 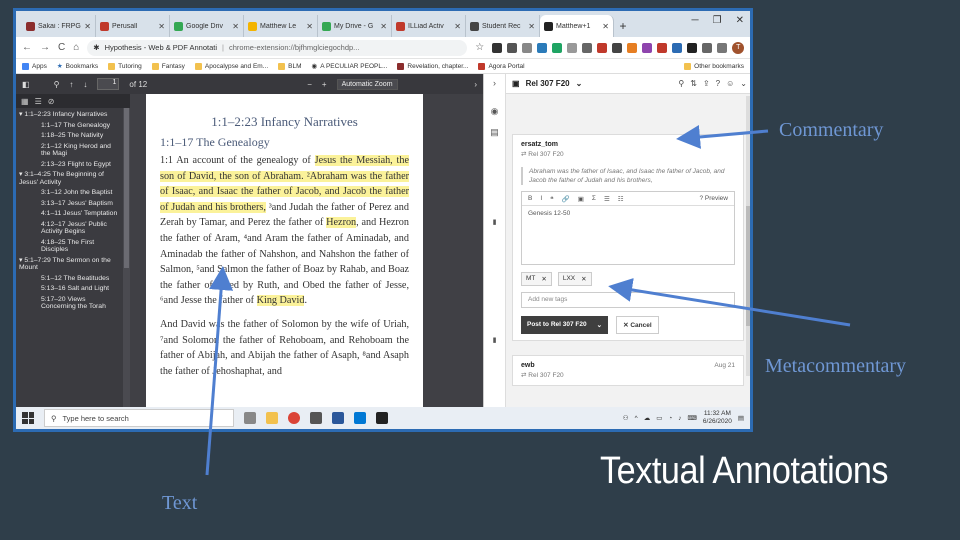 What do you see at coordinates (623, 26) in the screenshot?
I see `new-tab-button: +` at bounding box center [623, 26].